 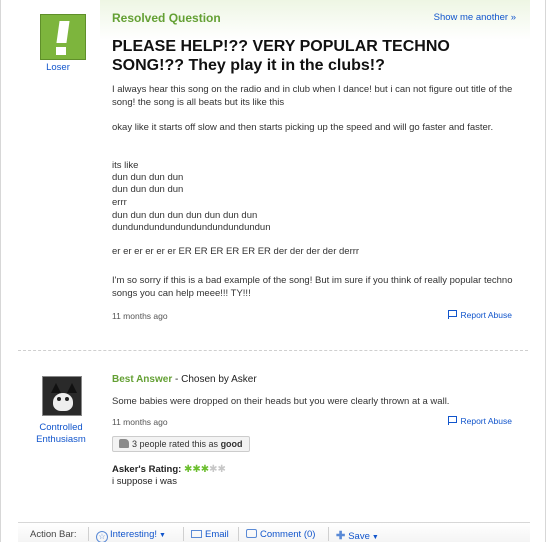 What do you see at coordinates (214, 379) in the screenshot?
I see `chosen-by-label: - Chosen by Asker` at bounding box center [214, 379].